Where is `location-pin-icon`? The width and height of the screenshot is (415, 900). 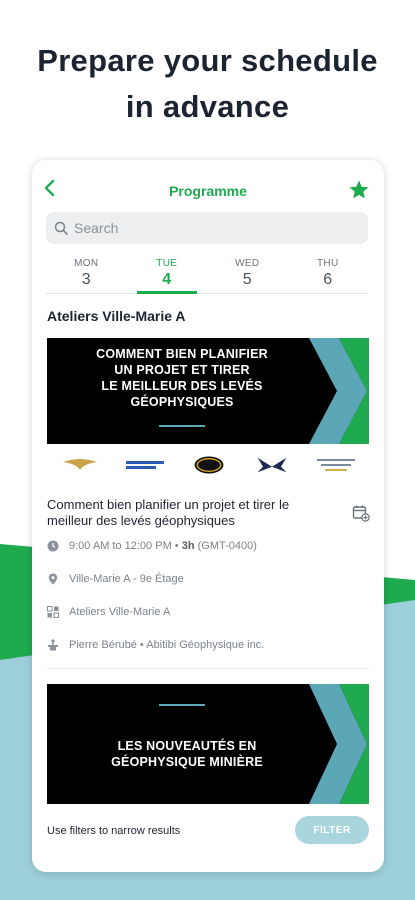
location-pin-icon is located at coordinates (53, 579).